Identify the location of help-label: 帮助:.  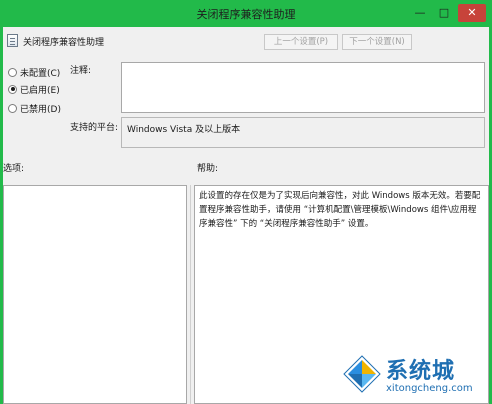
(208, 169).